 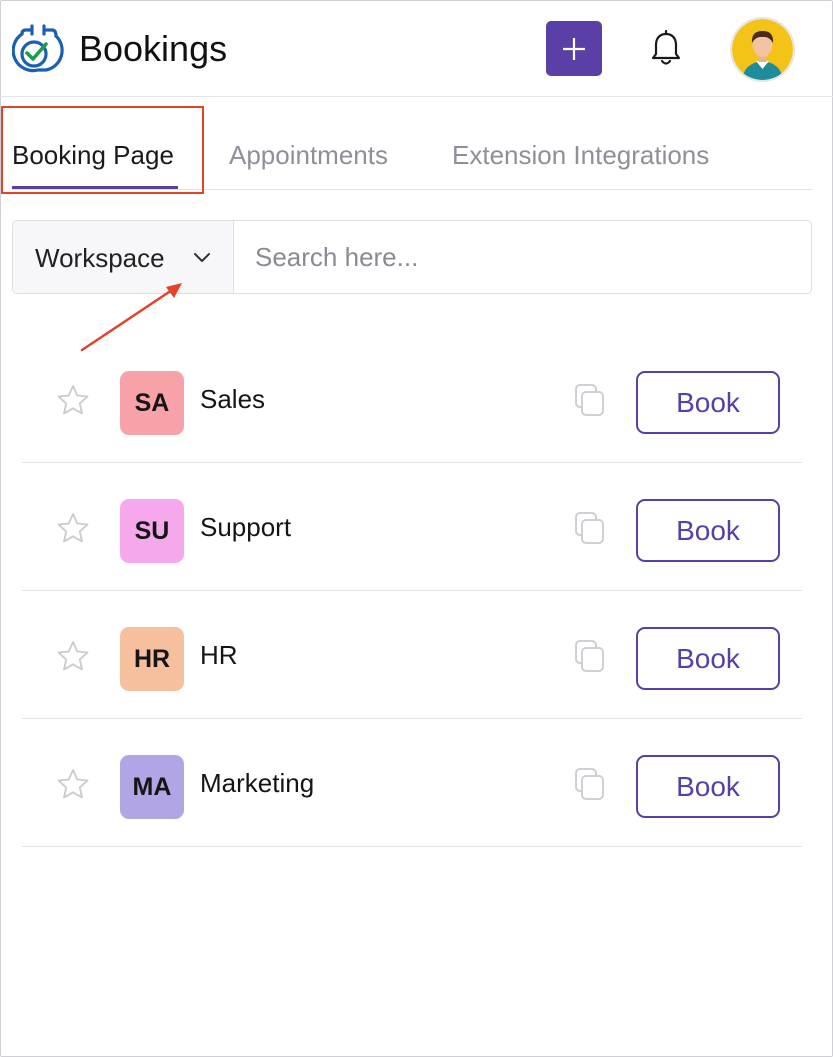 What do you see at coordinates (219, 655) in the screenshot?
I see `workspace-name: HR` at bounding box center [219, 655].